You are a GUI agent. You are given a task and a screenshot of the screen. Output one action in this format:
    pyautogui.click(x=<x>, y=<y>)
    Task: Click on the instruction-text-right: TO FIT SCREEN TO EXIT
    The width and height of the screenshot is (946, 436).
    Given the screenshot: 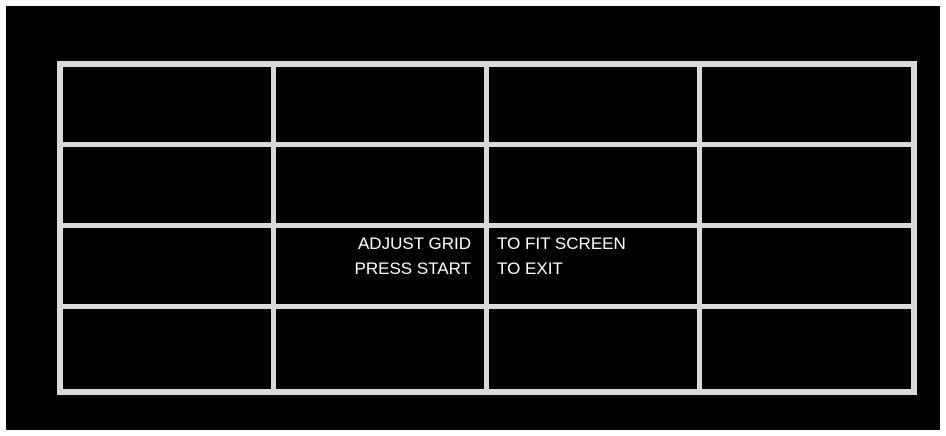 What is the action you would take?
    pyautogui.click(x=561, y=256)
    